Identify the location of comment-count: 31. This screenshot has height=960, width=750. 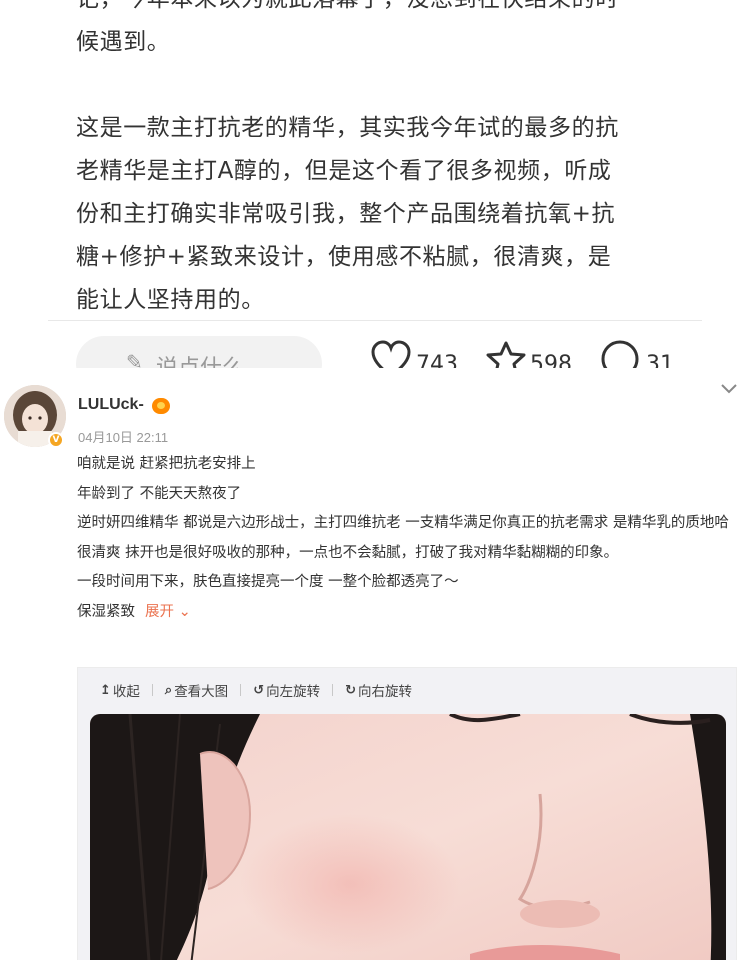
(660, 360).